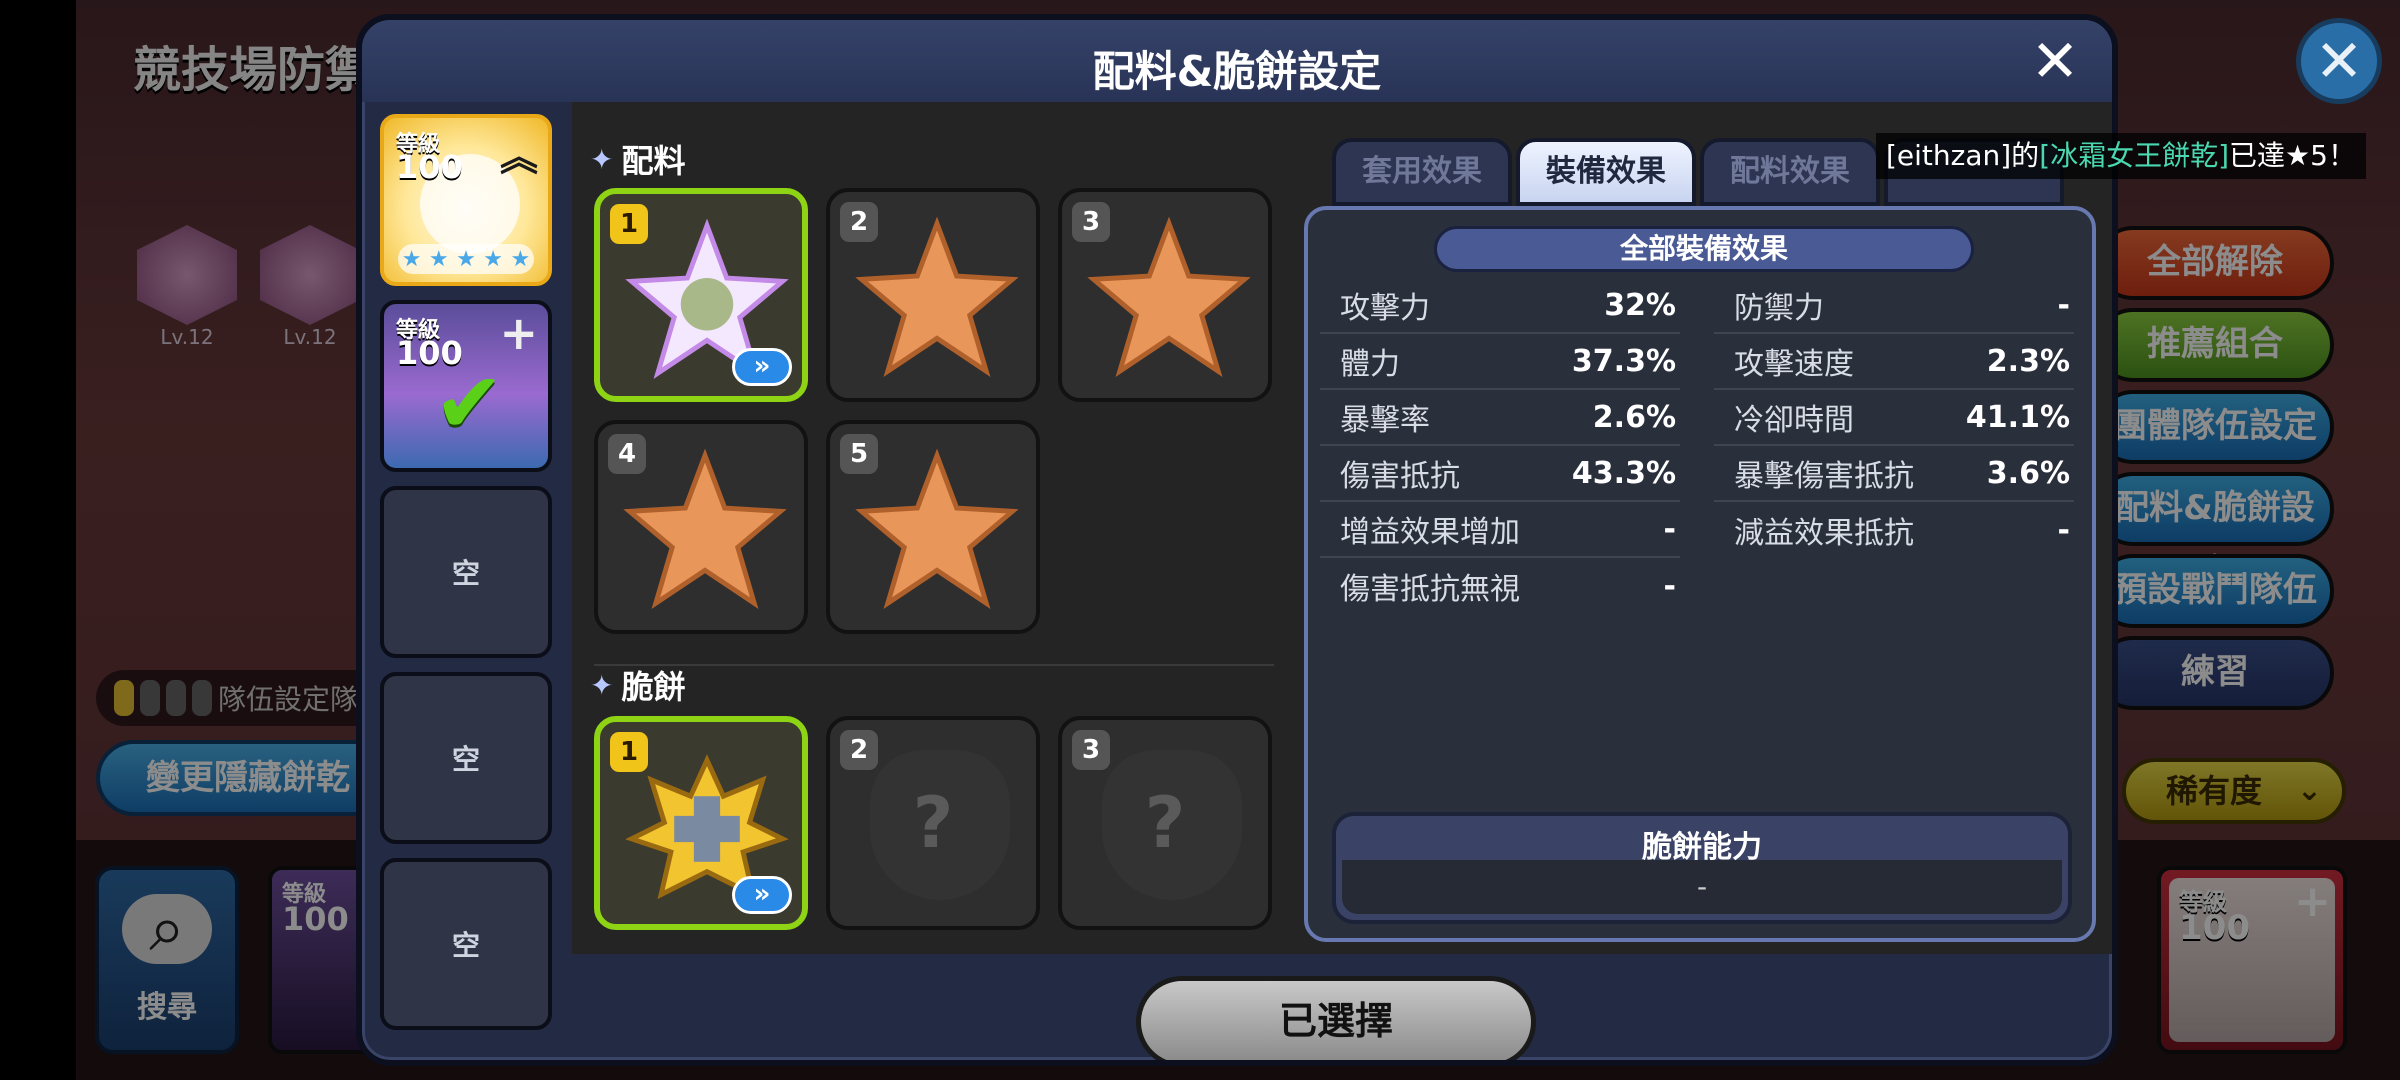 The image size is (2400, 1080). I want to click on slot-number: 2, so click(859, 750).